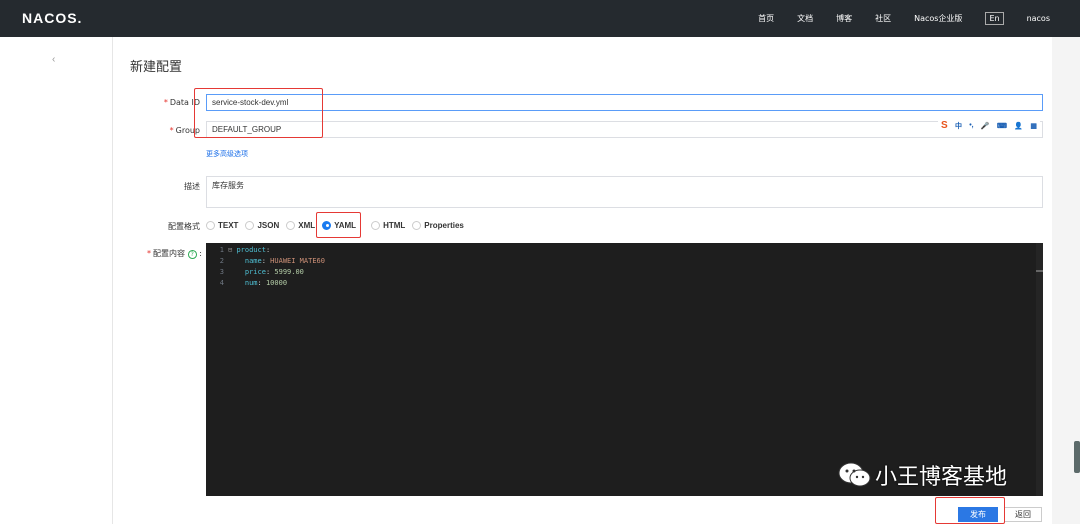  What do you see at coordinates (1039, 369) in the screenshot?
I see `editor-minimap` at bounding box center [1039, 369].